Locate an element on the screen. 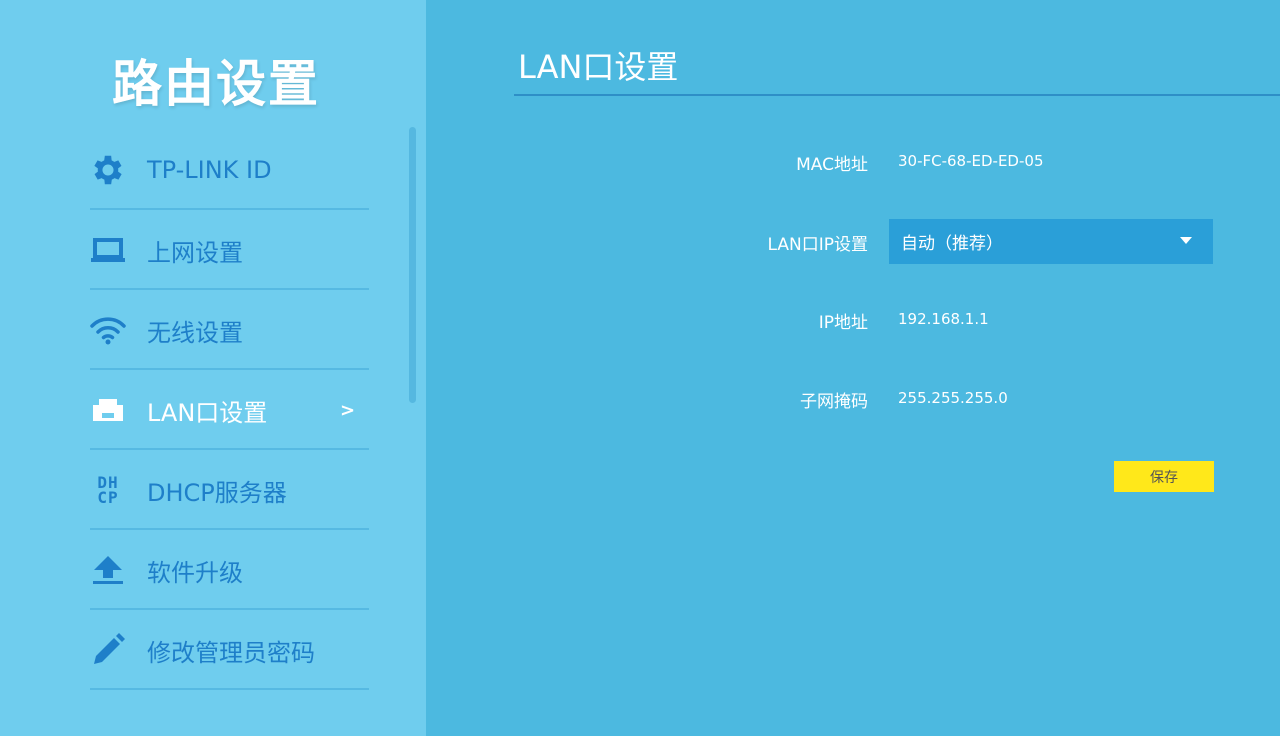 This screenshot has width=1280, height=736. pencil-icon is located at coordinates (108, 650).